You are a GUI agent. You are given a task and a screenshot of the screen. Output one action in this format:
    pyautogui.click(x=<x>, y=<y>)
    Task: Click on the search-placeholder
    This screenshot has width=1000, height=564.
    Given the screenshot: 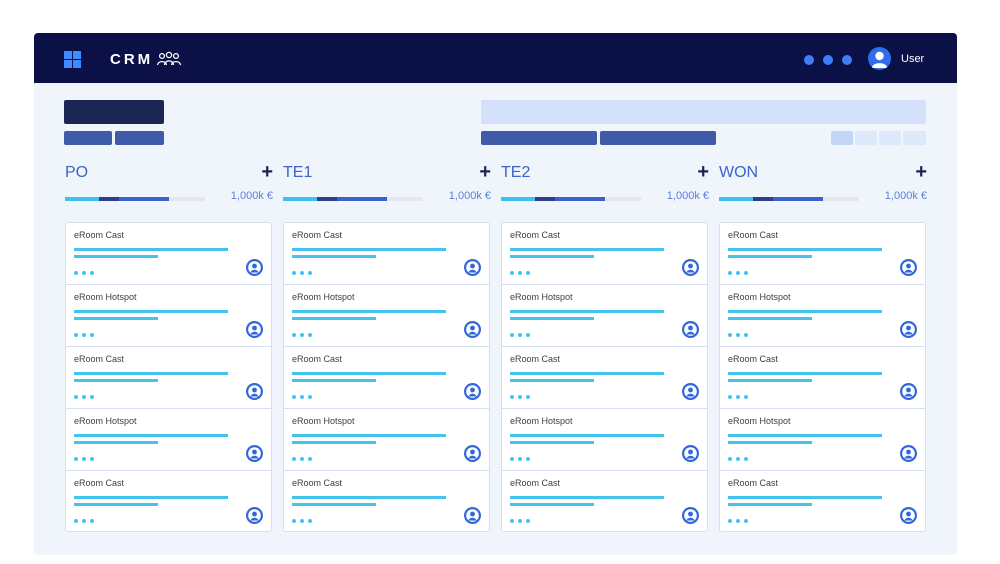 What is the action you would take?
    pyautogui.click(x=703, y=112)
    